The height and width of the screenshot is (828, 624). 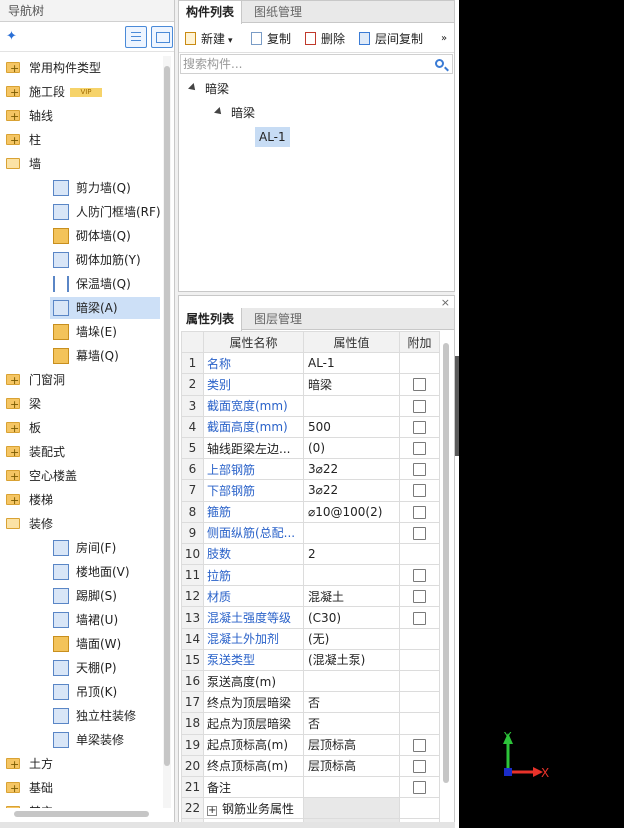 What do you see at coordinates (81, 164) in the screenshot?
I see `nav-item: 墙` at bounding box center [81, 164].